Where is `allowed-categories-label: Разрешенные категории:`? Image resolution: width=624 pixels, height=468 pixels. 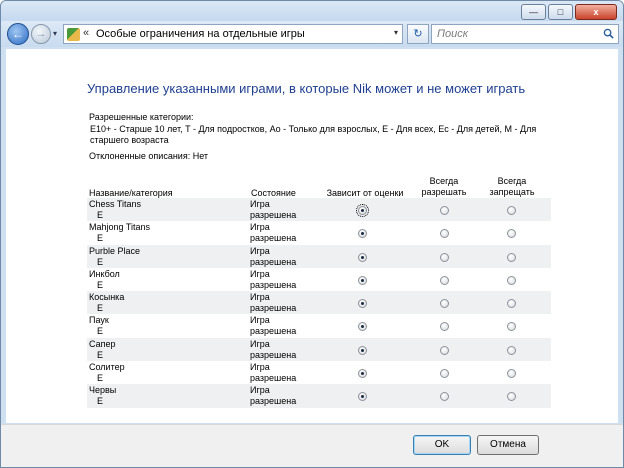
allowed-categories-label: Разрешенные категории: is located at coordinates (141, 117).